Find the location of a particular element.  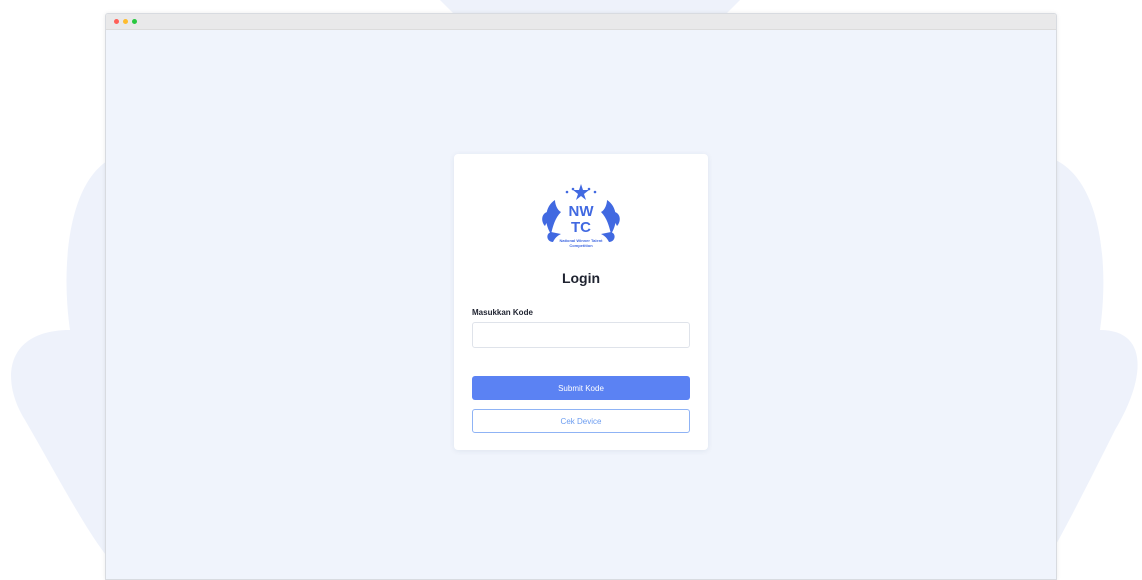

code-input is located at coordinates (581, 335).